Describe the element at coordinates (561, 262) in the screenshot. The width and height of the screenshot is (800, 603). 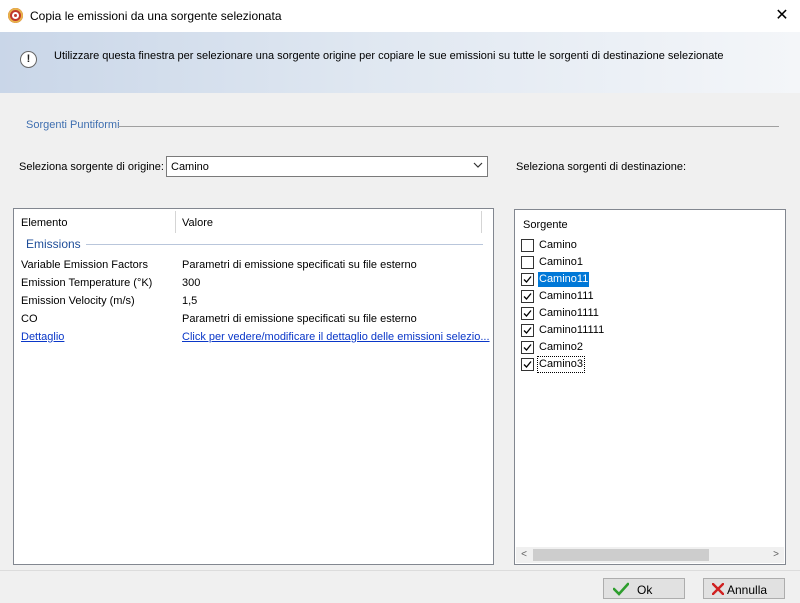
I see `destination-item-label: Camino1` at that location.